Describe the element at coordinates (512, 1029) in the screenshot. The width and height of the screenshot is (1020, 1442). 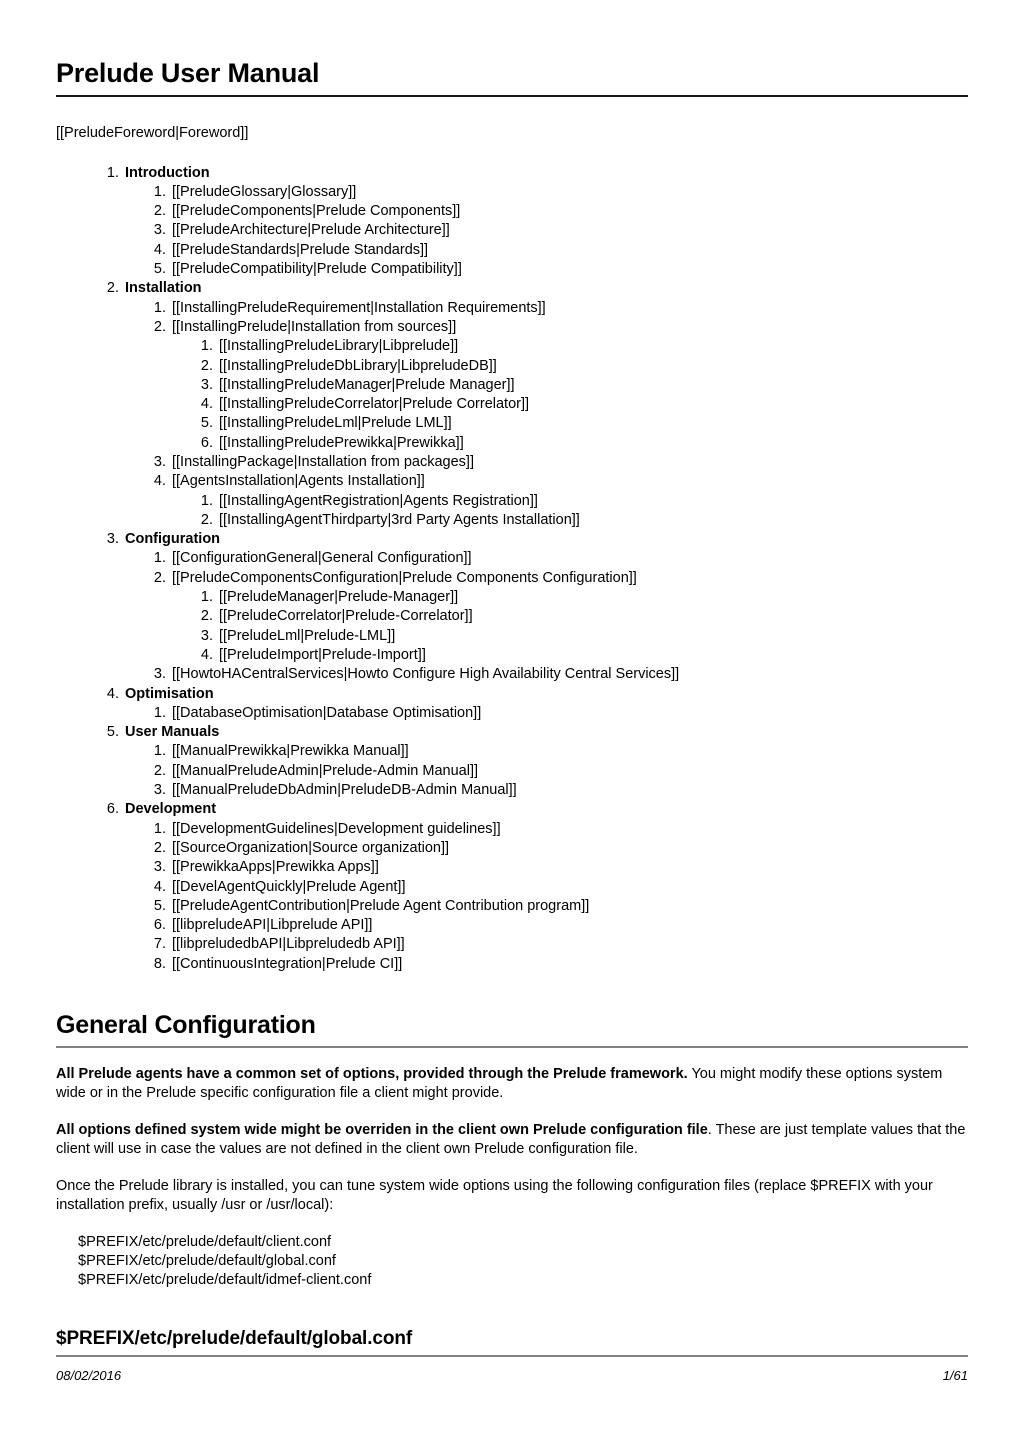
I see `section-heading-general-configuration: General Configuration` at that location.